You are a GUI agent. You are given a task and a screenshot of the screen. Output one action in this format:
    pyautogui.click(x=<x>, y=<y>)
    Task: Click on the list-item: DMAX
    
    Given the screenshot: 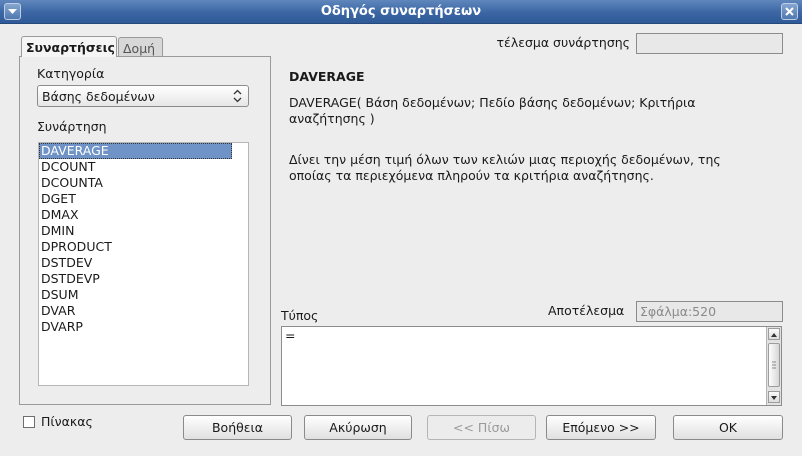 What is the action you would take?
    pyautogui.click(x=143, y=215)
    